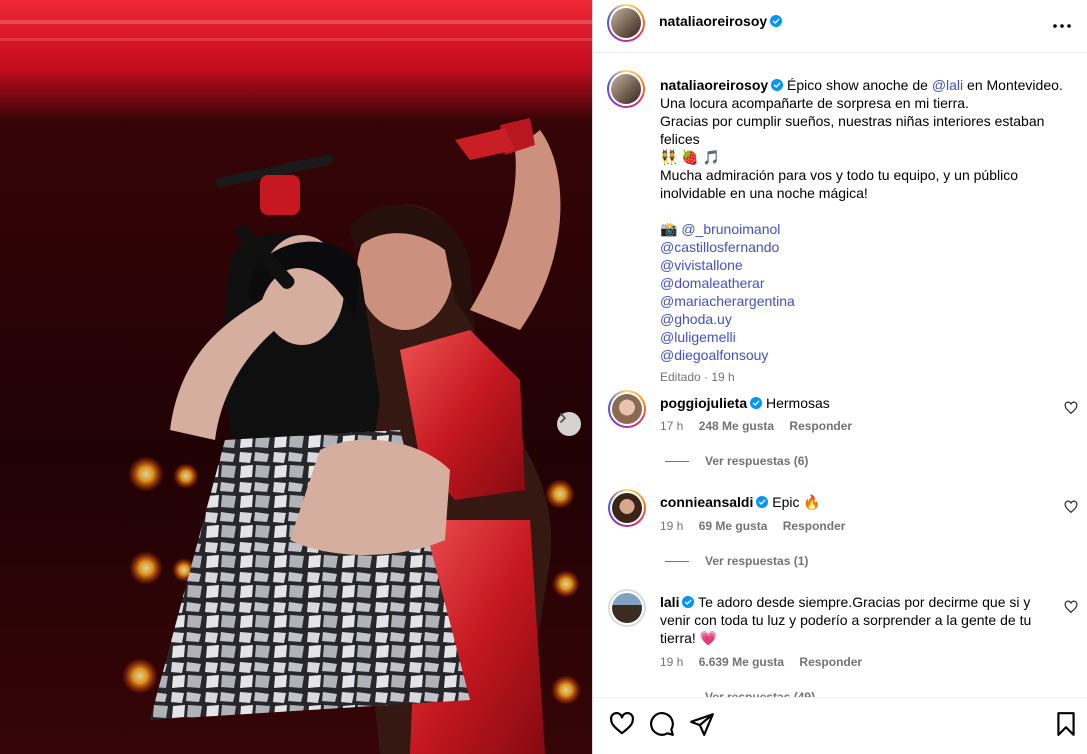  I want to click on credit-link: @mariacherargentina, so click(872, 301).